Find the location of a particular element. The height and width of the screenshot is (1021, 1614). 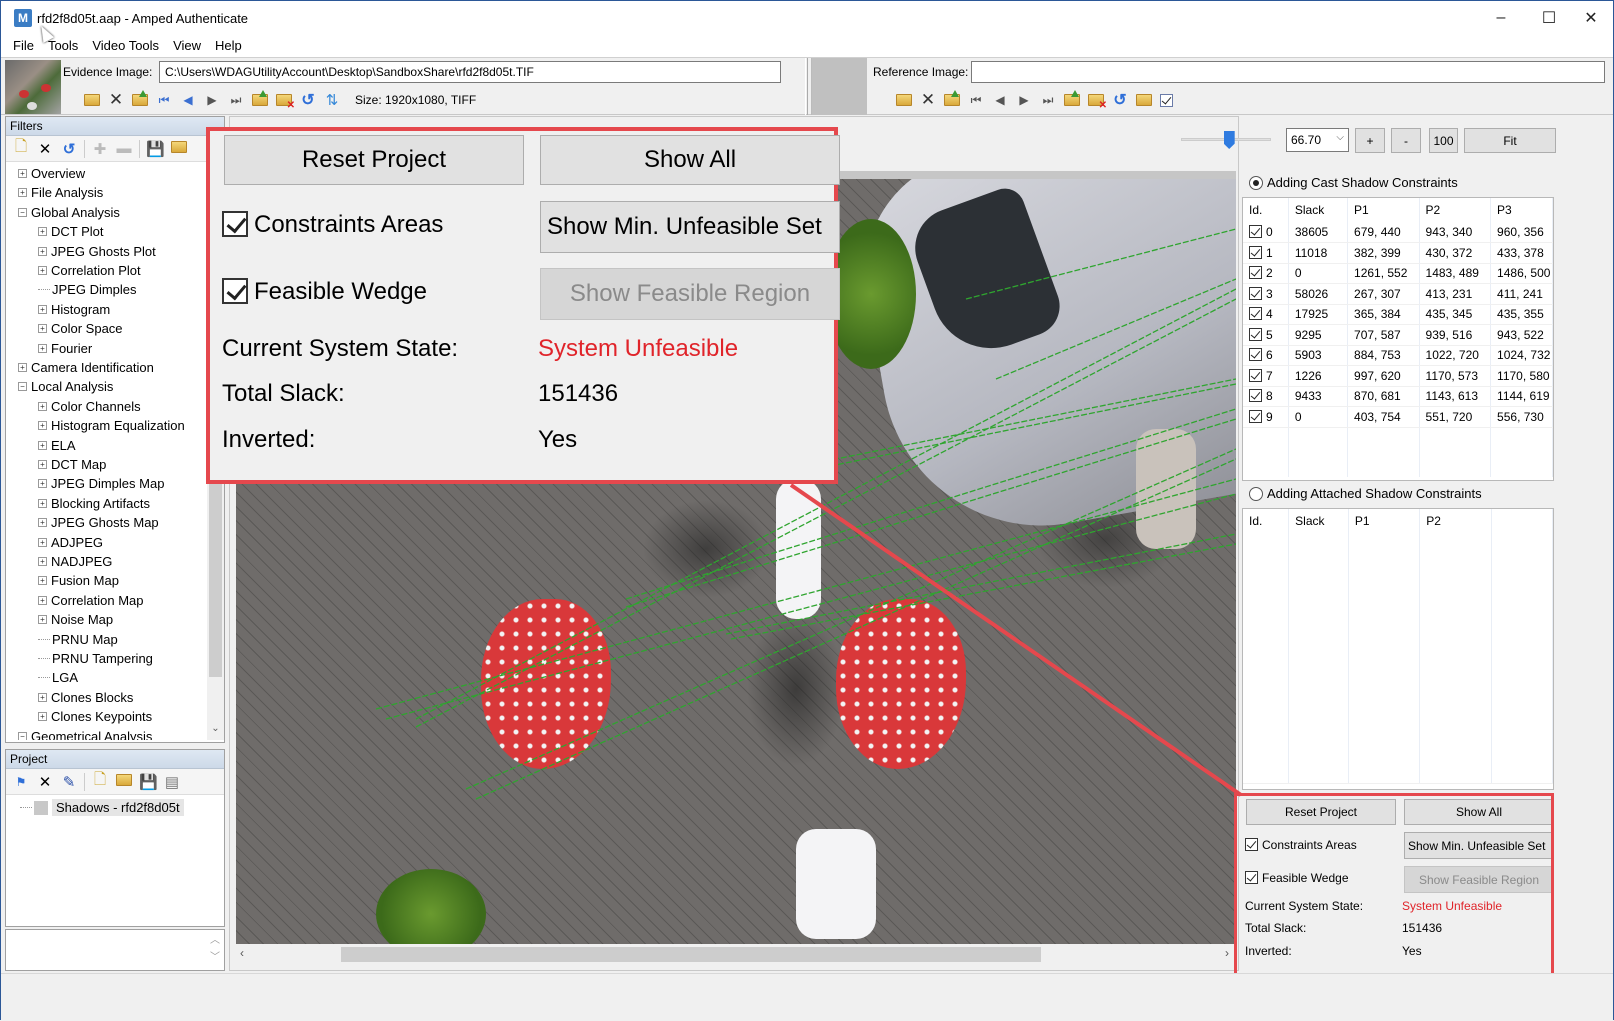

tree-item: + JPEG Ghosts Plot is located at coordinates (97, 251).